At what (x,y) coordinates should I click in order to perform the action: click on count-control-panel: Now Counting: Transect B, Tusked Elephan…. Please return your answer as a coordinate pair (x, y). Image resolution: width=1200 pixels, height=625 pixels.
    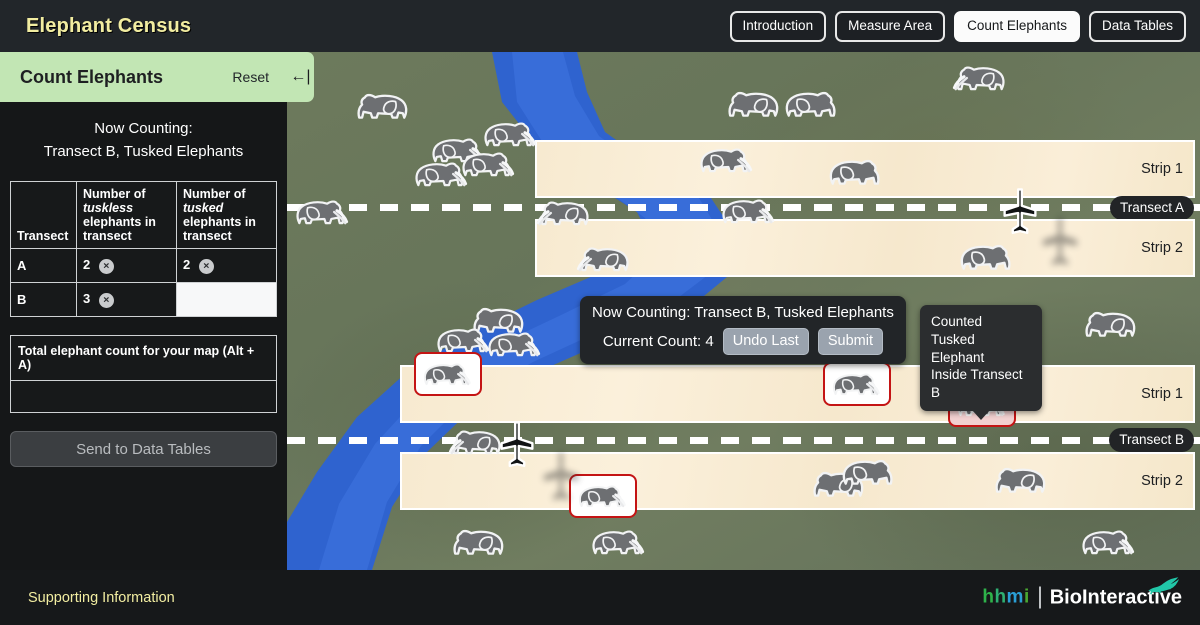
    Looking at the image, I should click on (743, 330).